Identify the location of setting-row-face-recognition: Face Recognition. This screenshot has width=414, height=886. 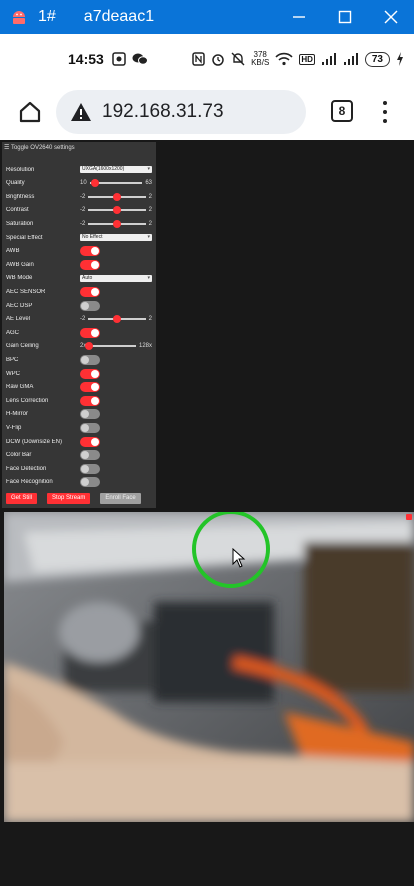
(80, 482).